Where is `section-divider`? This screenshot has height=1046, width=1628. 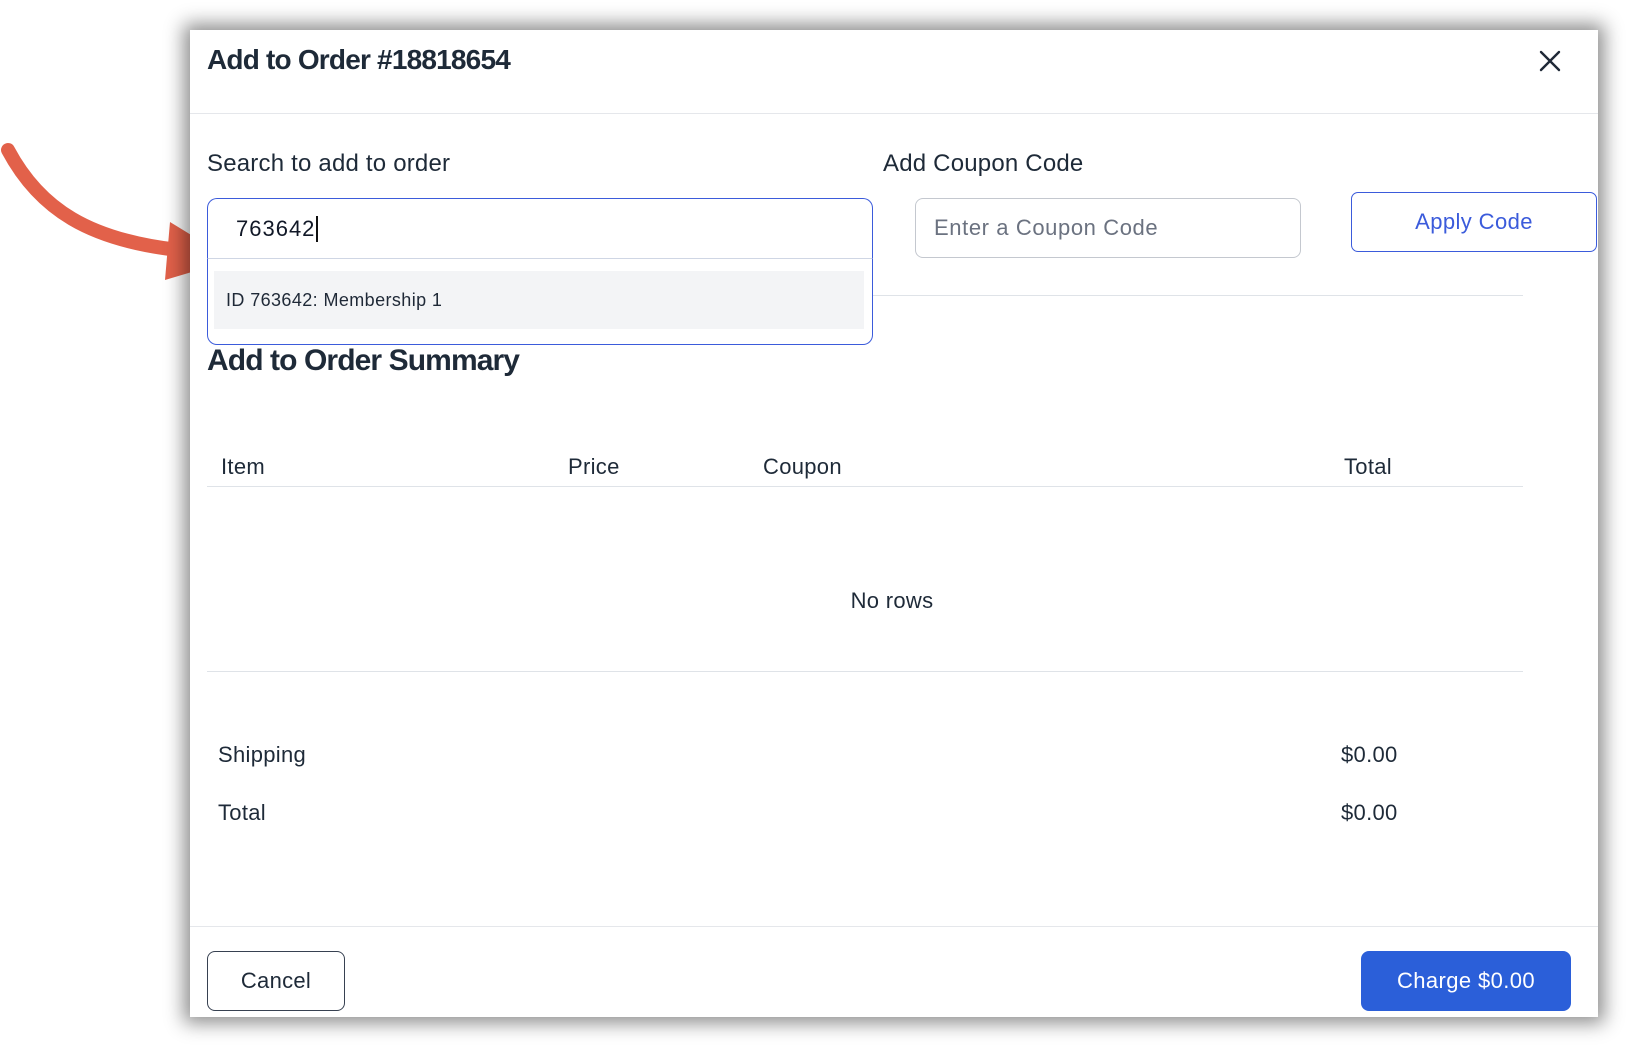
section-divider is located at coordinates (1198, 295).